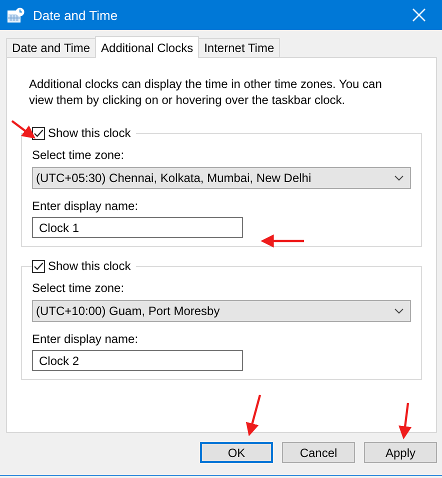 Image resolution: width=442 pixels, height=478 pixels. I want to click on calendar-clock-icon, so click(16, 15).